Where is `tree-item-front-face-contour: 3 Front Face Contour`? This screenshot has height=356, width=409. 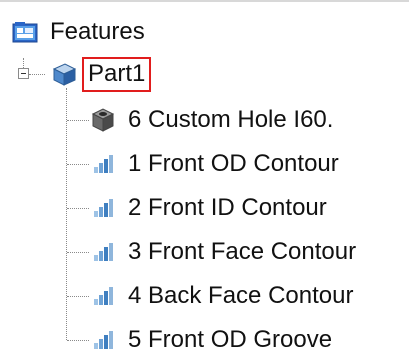
tree-item-front-face-contour: 3 Front Face Contour is located at coordinates (224, 252).